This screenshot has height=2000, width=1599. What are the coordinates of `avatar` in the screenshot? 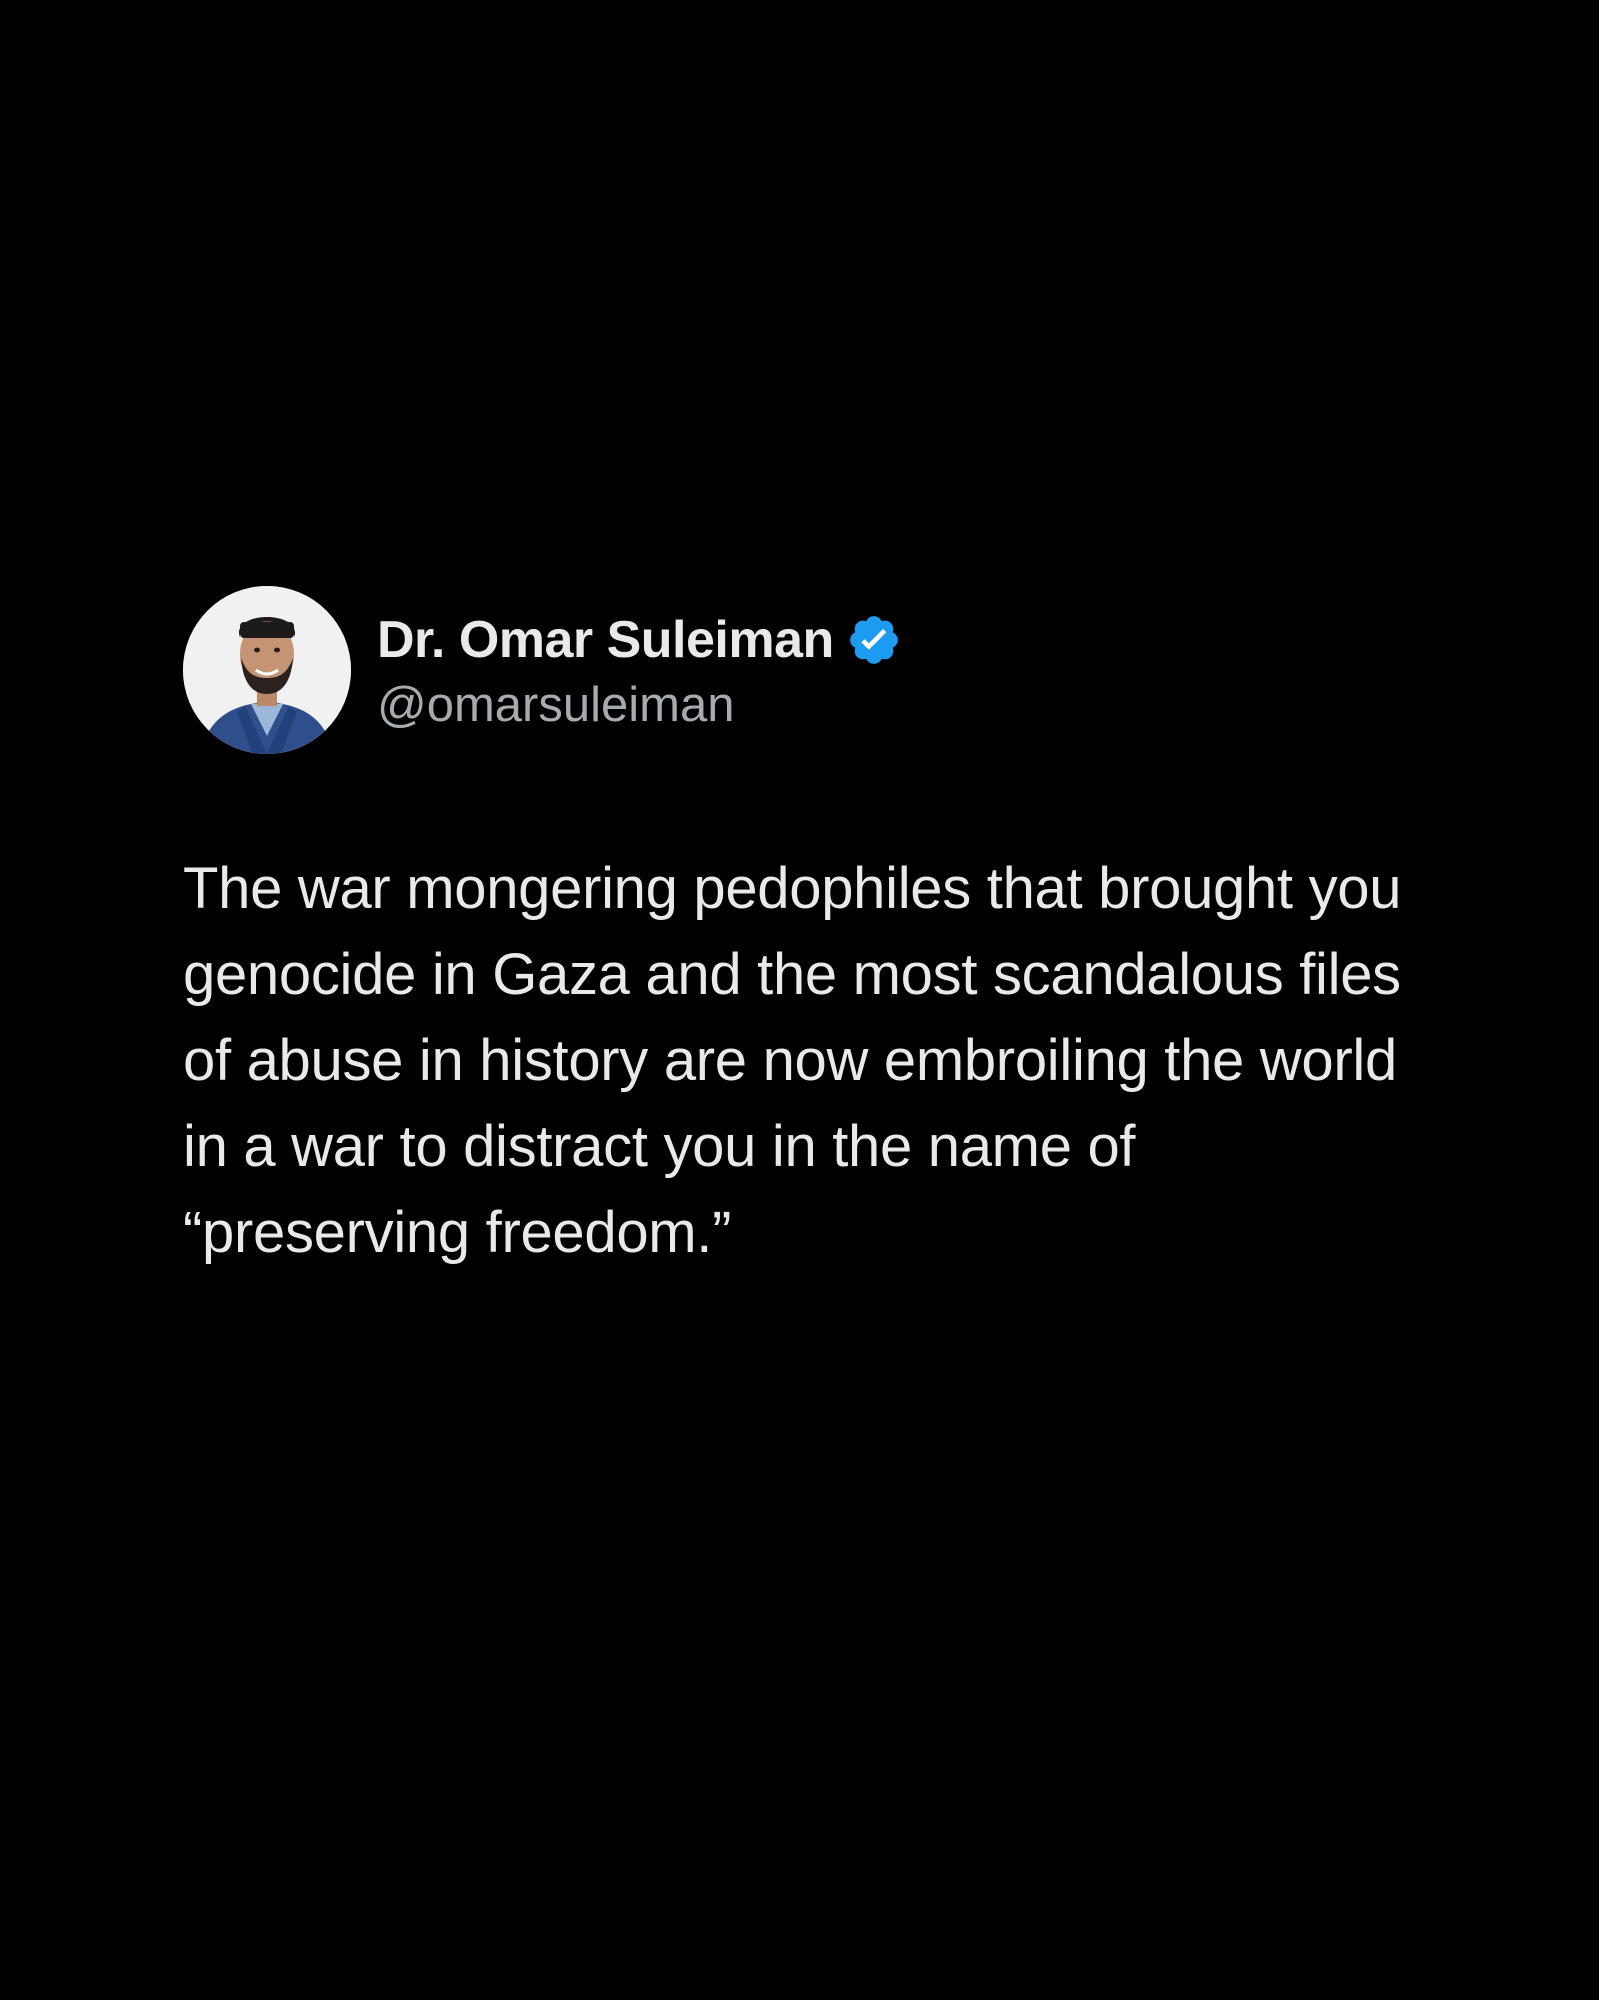 It's located at (267, 670).